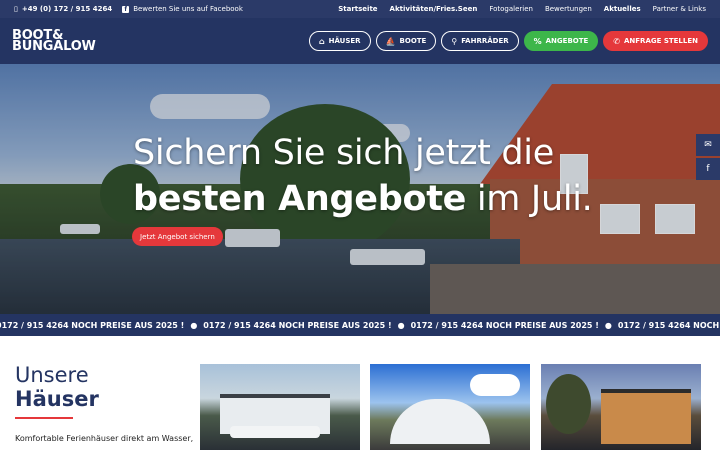 The height and width of the screenshot is (450, 720). I want to click on card-boat-shape, so click(275, 432).